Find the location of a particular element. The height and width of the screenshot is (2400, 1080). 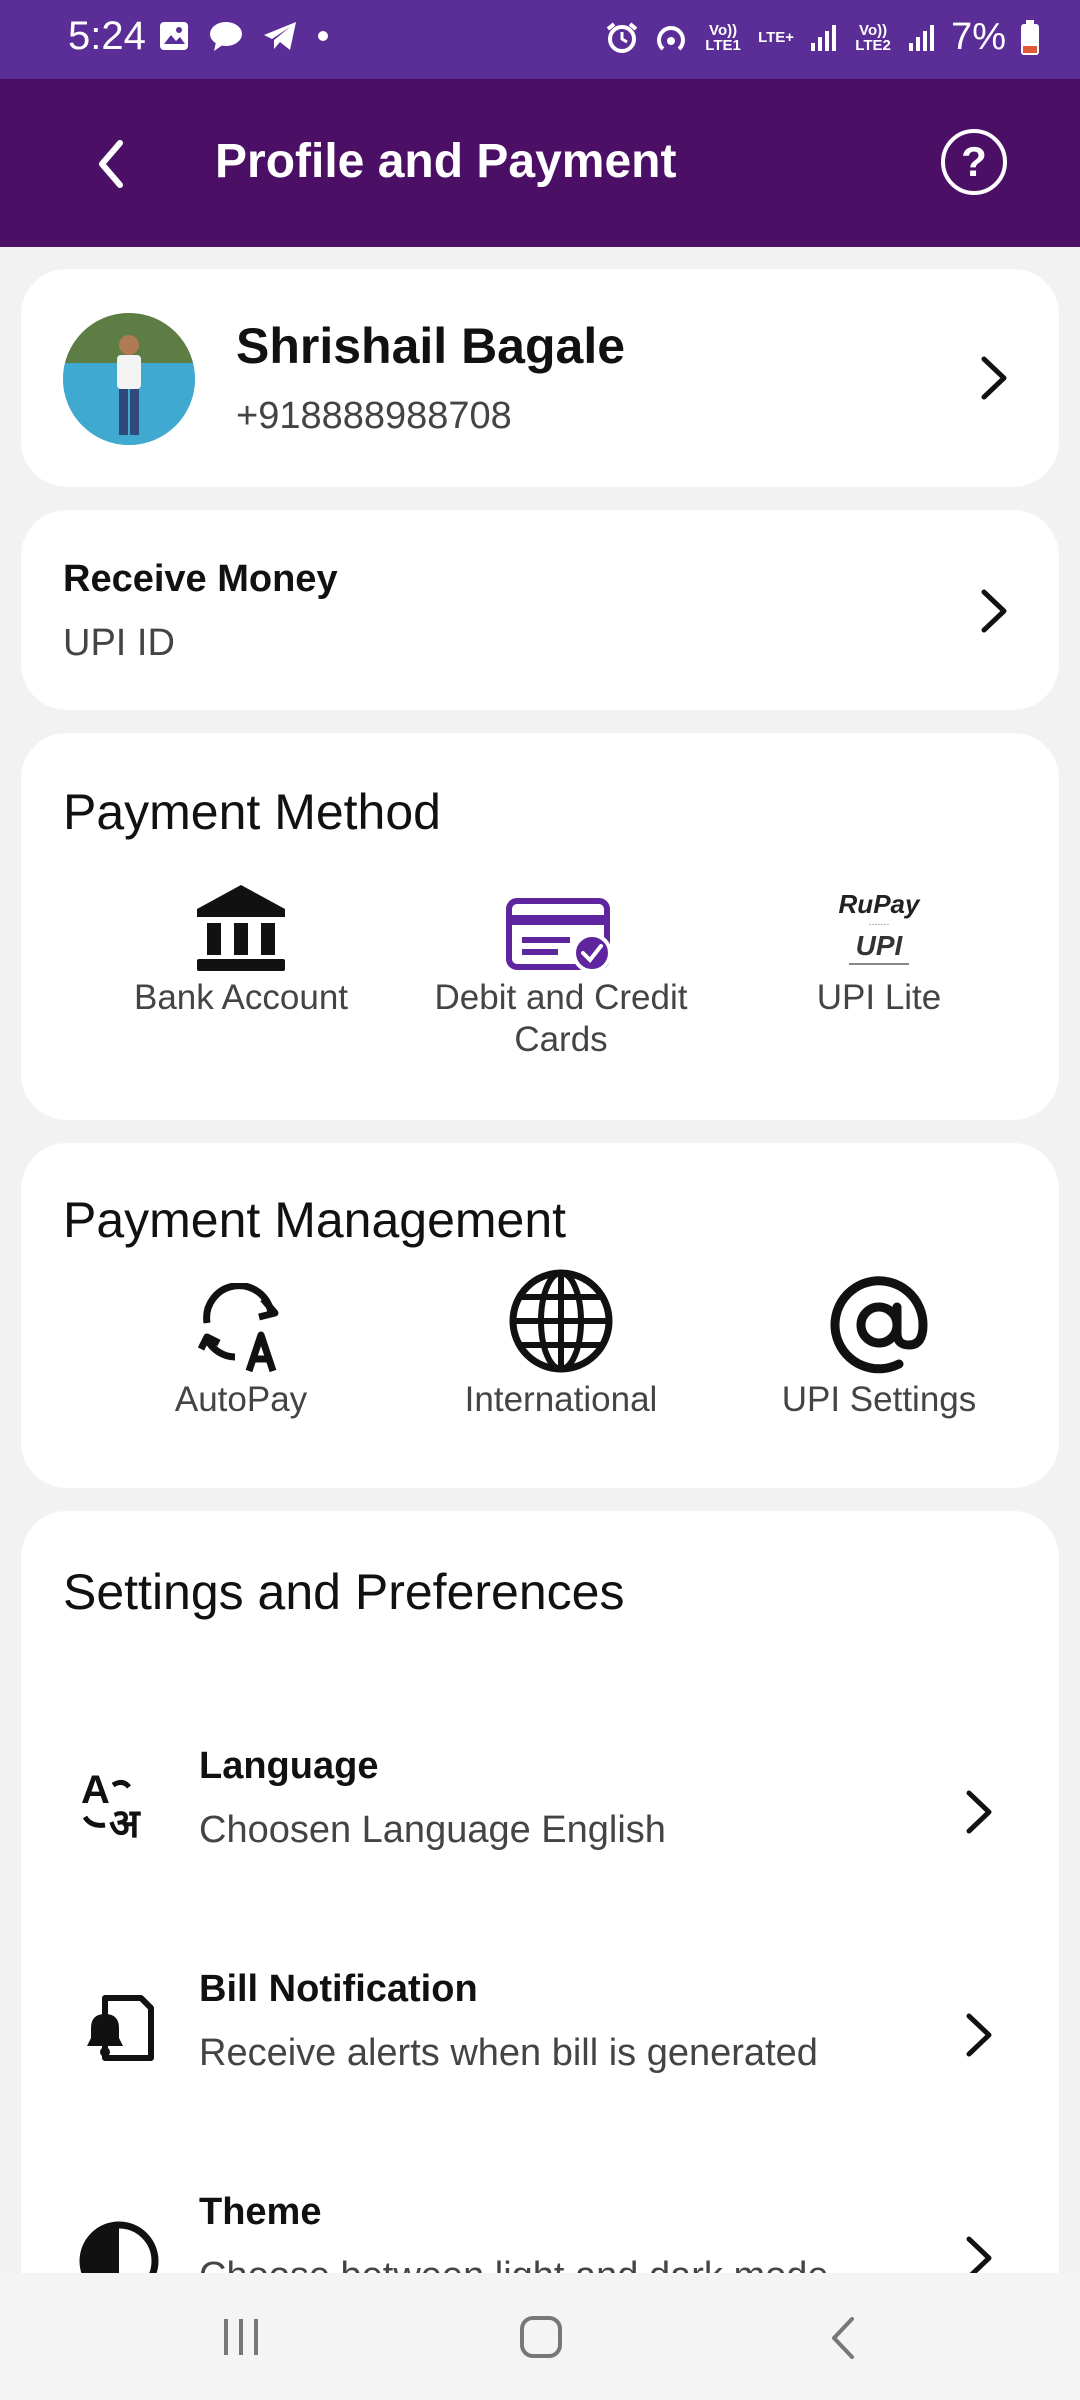

gallery-icon is located at coordinates (174, 36).